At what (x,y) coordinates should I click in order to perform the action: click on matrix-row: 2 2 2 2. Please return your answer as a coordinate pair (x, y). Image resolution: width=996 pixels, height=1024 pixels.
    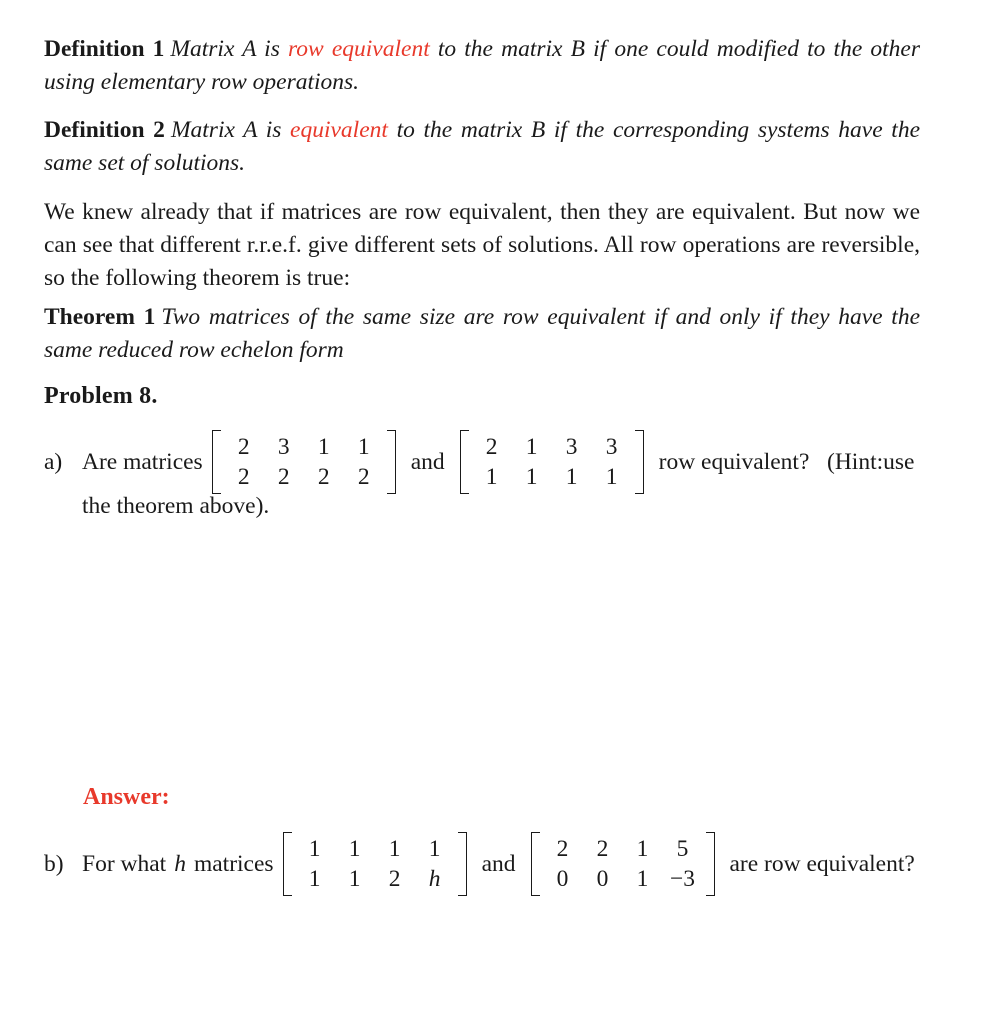
    Looking at the image, I should click on (304, 477).